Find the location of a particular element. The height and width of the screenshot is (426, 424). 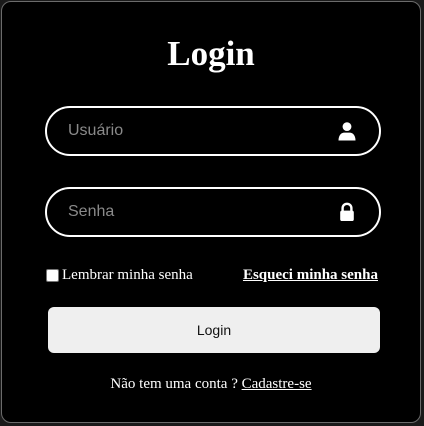

remember-me-option: Lembrar minha senha is located at coordinates (119, 275).